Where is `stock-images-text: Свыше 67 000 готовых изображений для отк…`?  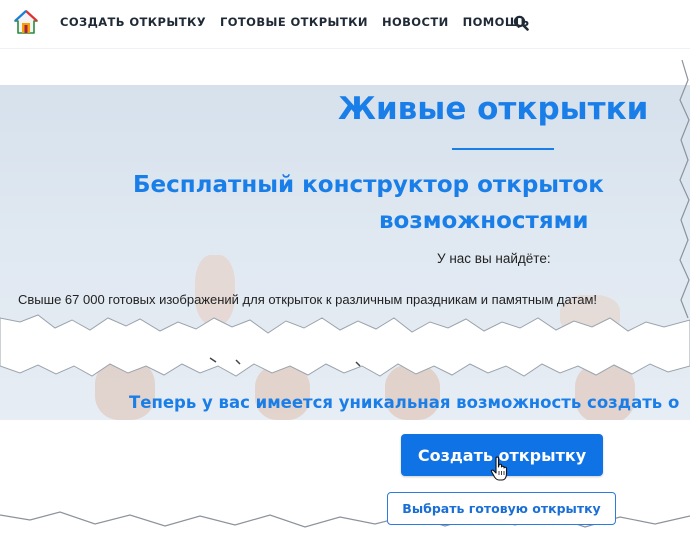
stock-images-text: Свыше 67 000 готовых изображений для отк… is located at coordinates (308, 299).